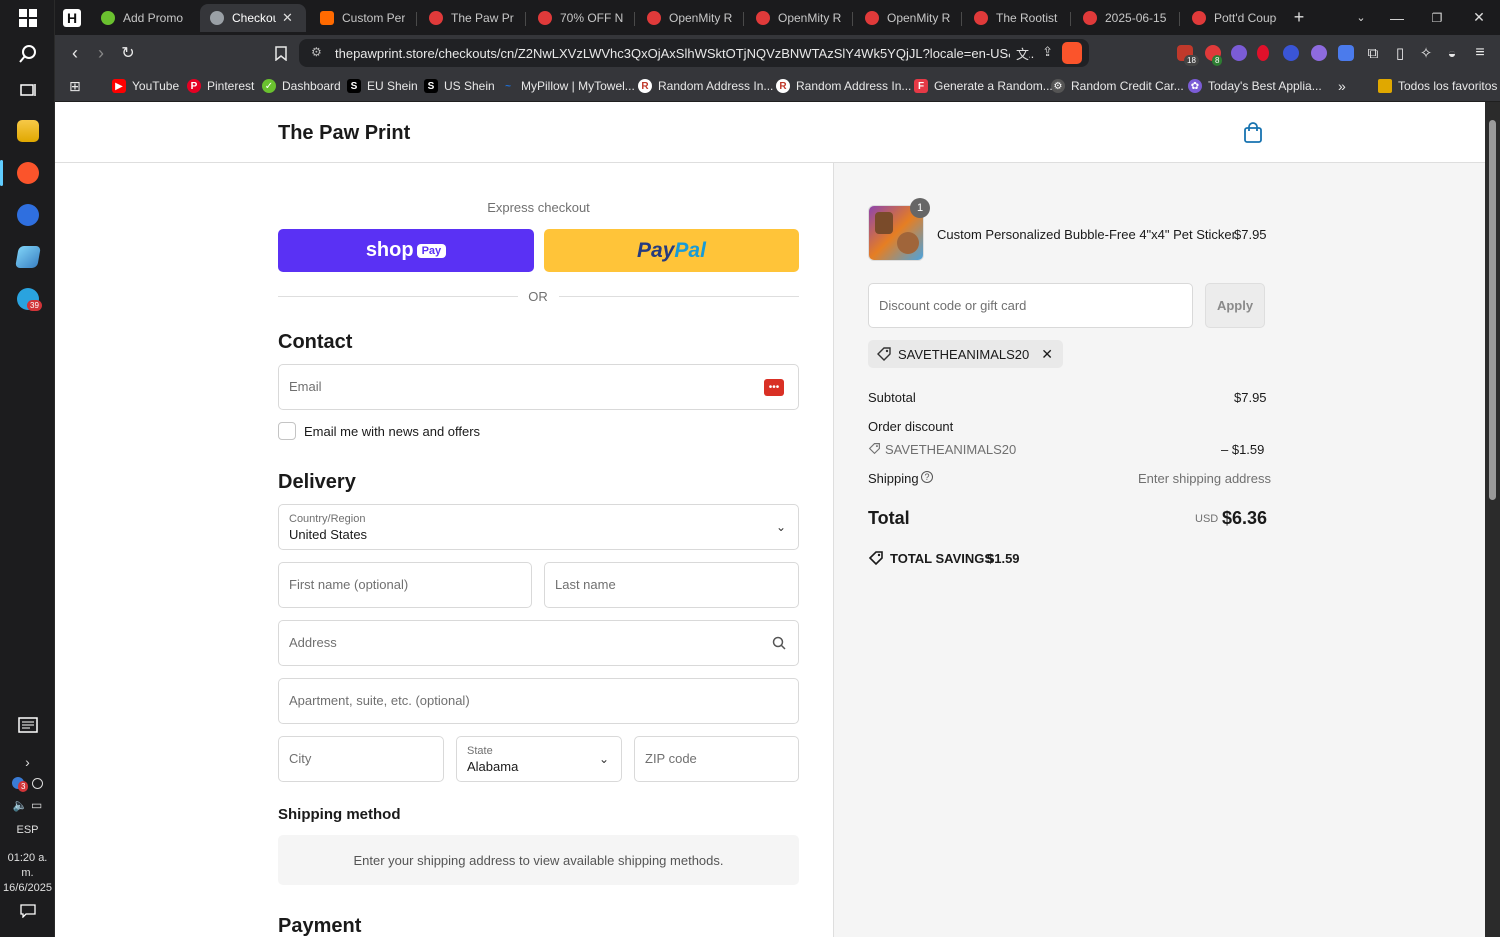 The image size is (1500, 937). Describe the element at coordinates (287, 431) in the screenshot. I see `newsletter-checkbox` at that location.